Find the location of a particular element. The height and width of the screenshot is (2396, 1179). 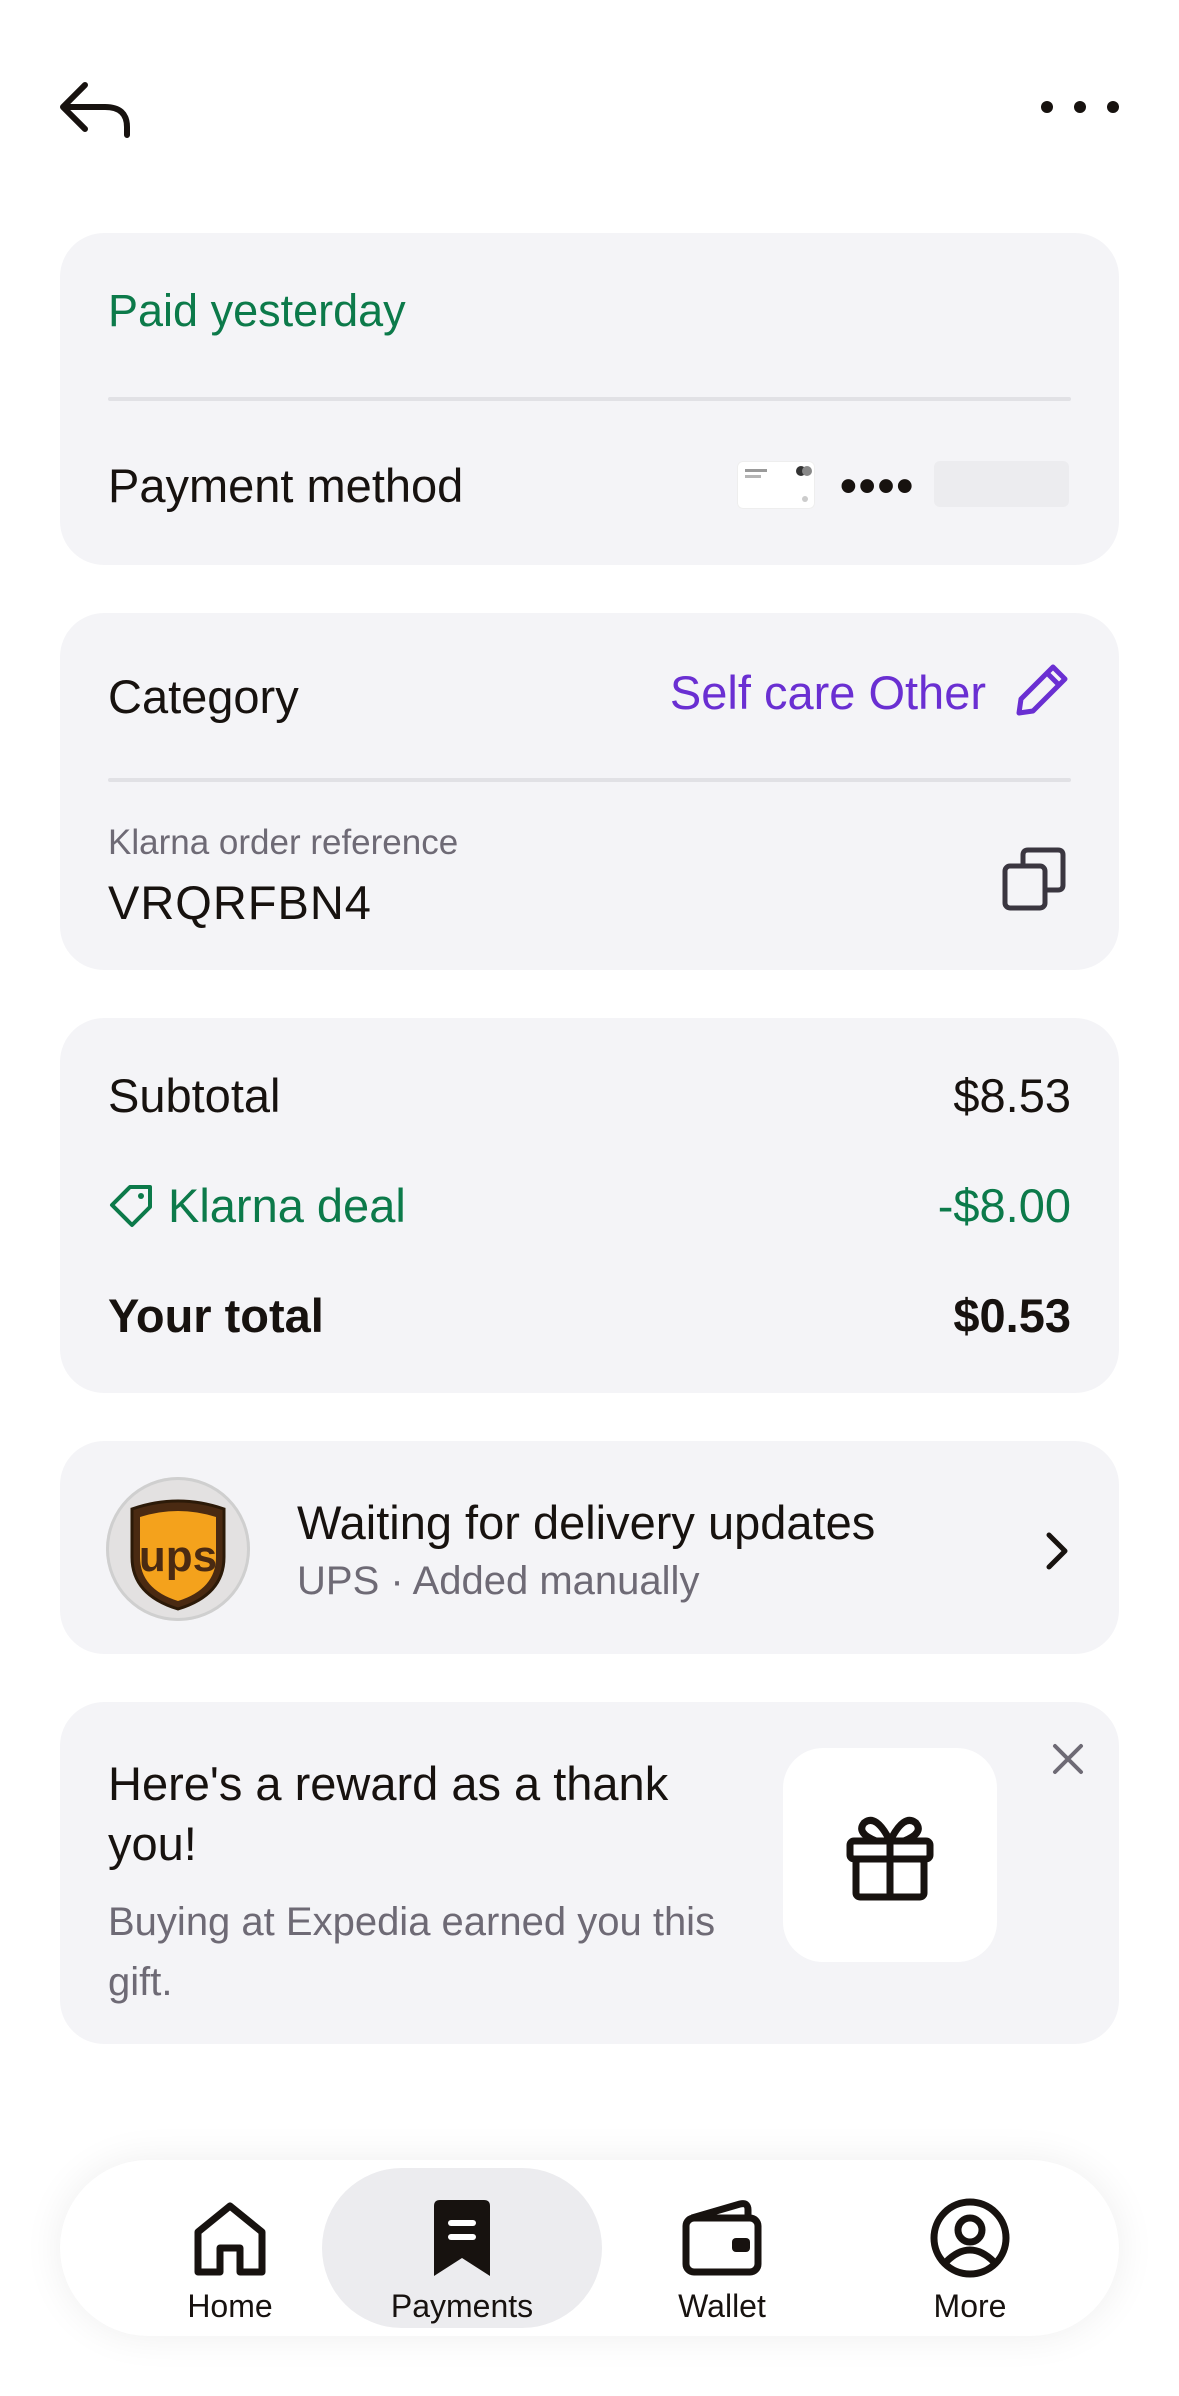

deal-label-group: Klarna deal is located at coordinates (257, 1205).